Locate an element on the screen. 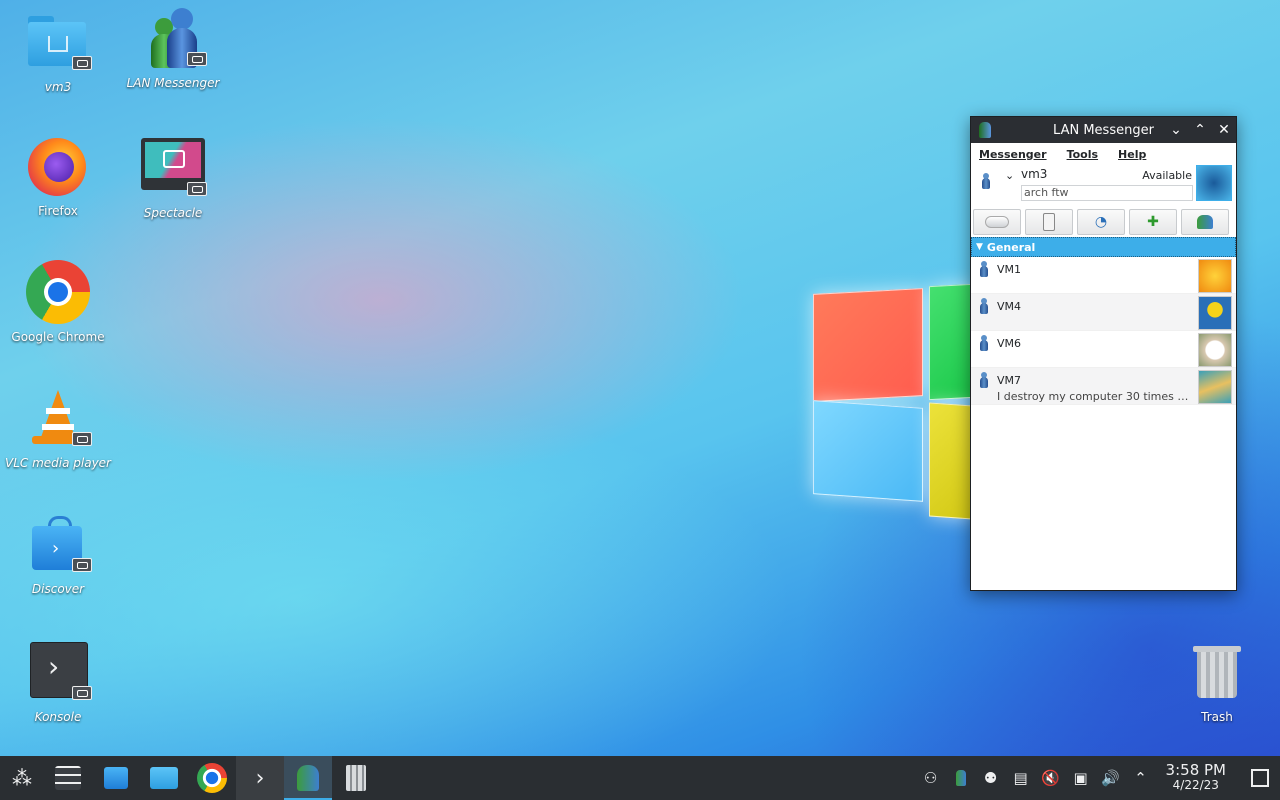  desktop-icon-label: Konsole is located at coordinates (58, 717).